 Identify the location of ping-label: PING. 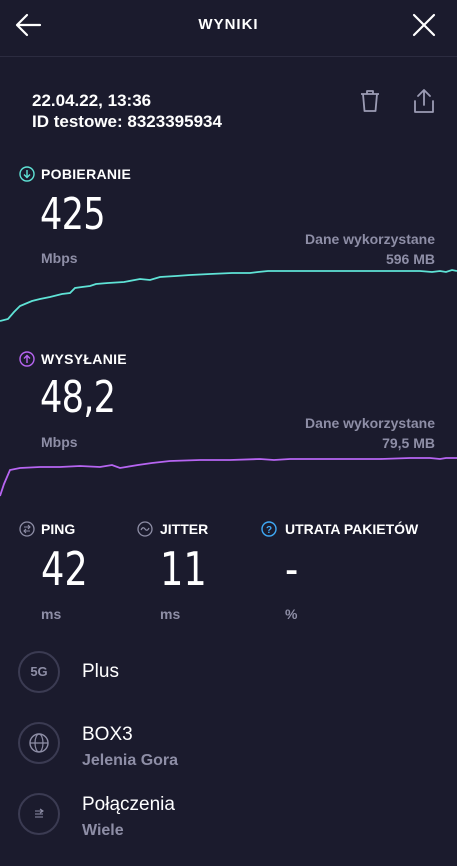
(58, 529).